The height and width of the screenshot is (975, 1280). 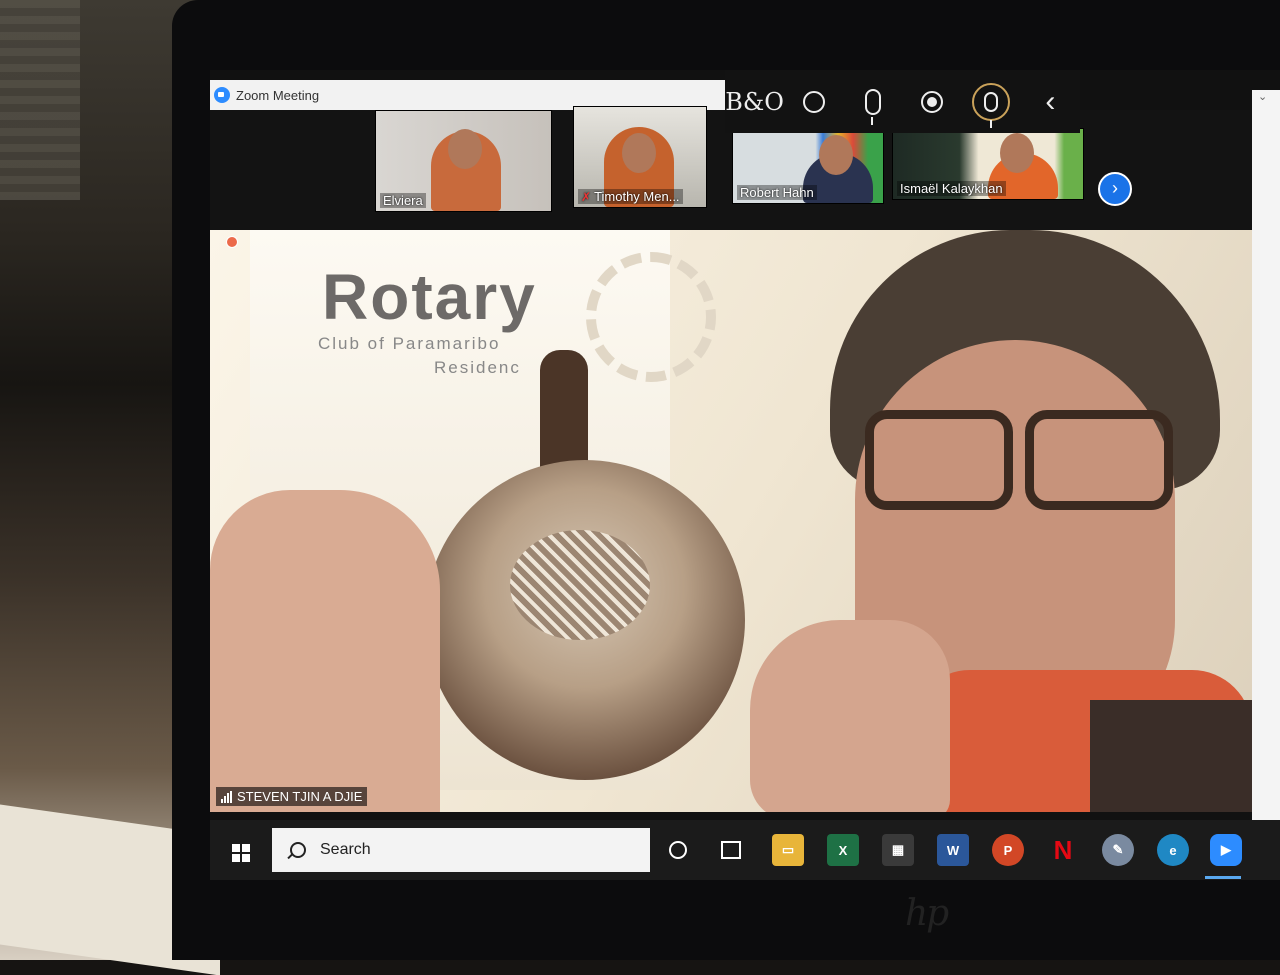 What do you see at coordinates (754, 101) in the screenshot?
I see `bo-logo: B&O` at bounding box center [754, 101].